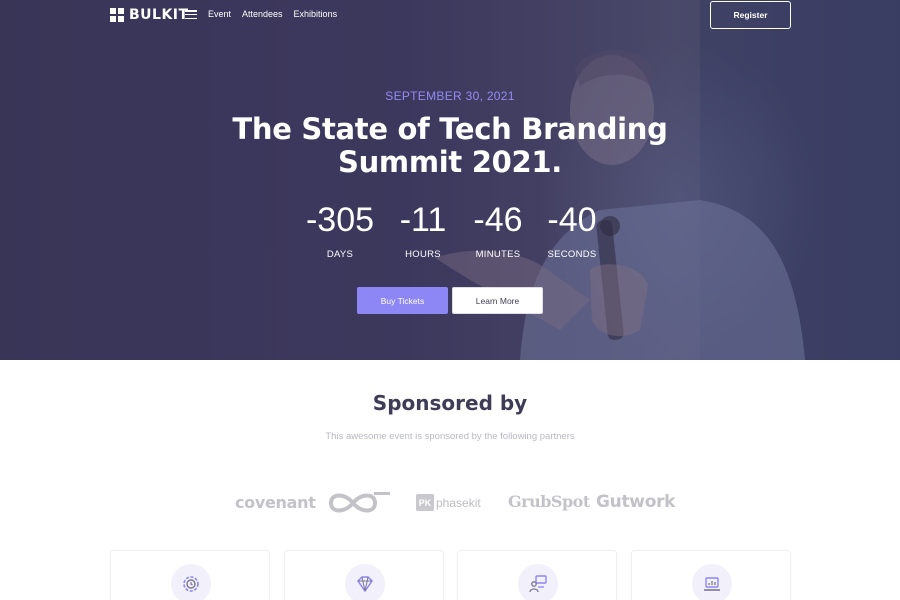 Image resolution: width=900 pixels, height=600 pixels. Describe the element at coordinates (712, 582) in the screenshot. I see `laptop-chart-icon` at that location.